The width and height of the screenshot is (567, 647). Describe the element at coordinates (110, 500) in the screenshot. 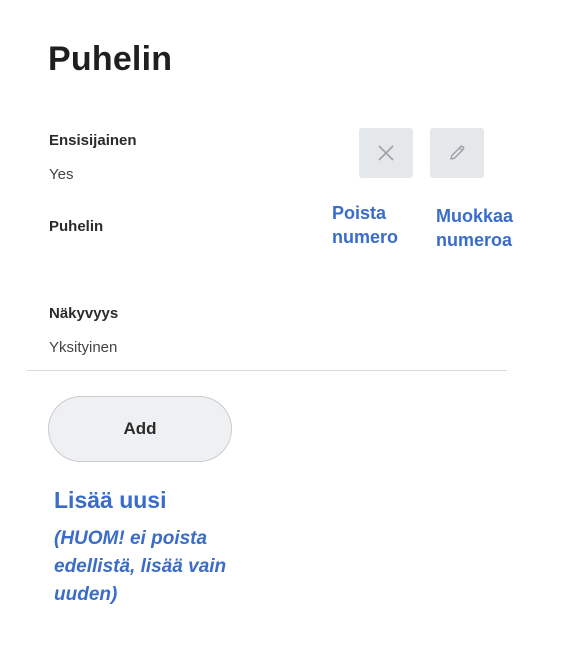

I see `add-annotation-title: Lisää uusi` at that location.